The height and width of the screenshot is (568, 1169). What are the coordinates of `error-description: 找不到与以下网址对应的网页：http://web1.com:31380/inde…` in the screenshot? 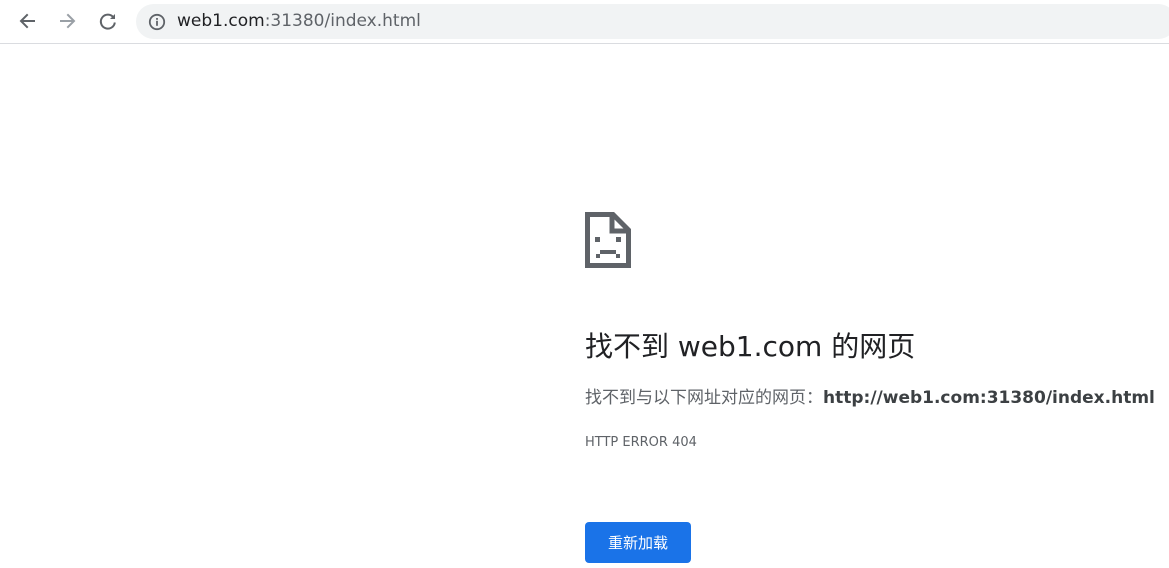 It's located at (870, 398).